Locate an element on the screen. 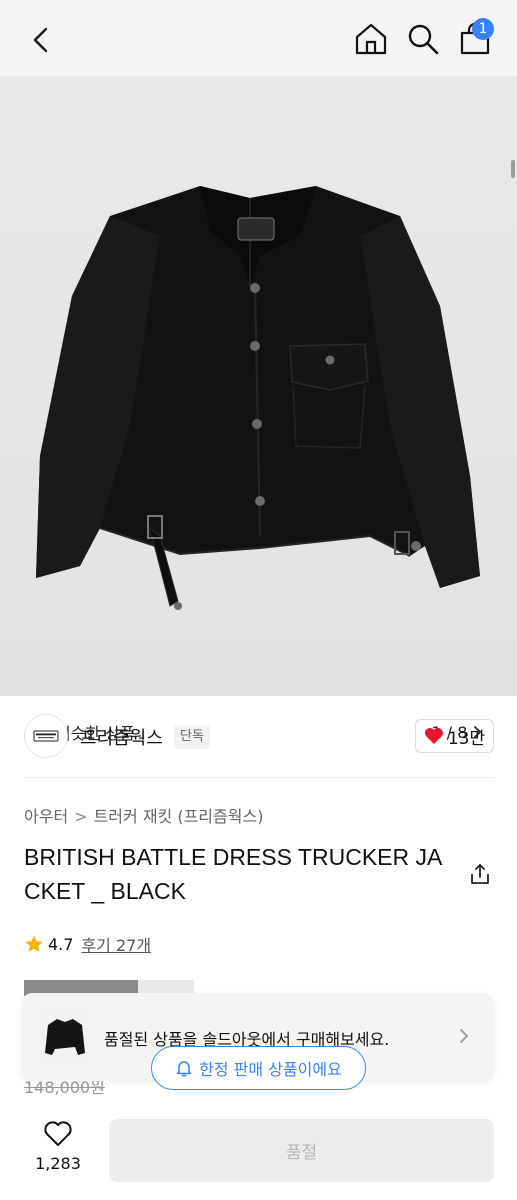 The height and width of the screenshot is (1200, 517). soldout-button-label: 품절 is located at coordinates (301, 1153).